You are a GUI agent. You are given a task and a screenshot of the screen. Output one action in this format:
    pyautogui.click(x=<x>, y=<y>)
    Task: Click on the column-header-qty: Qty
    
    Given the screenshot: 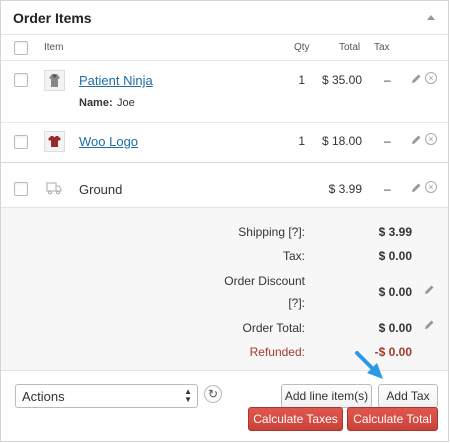 What is the action you would take?
    pyautogui.click(x=302, y=47)
    